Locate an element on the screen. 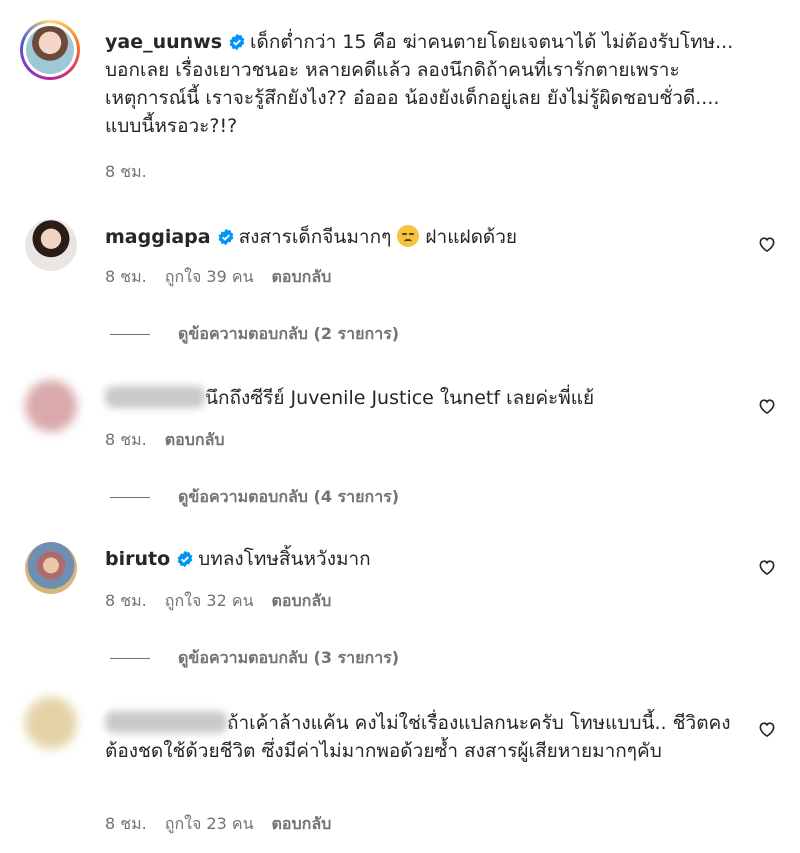 The height and width of the screenshot is (853, 800). view-replies-button: ดูข้อความตอบกลับ (3 รายการ) is located at coordinates (254, 658).